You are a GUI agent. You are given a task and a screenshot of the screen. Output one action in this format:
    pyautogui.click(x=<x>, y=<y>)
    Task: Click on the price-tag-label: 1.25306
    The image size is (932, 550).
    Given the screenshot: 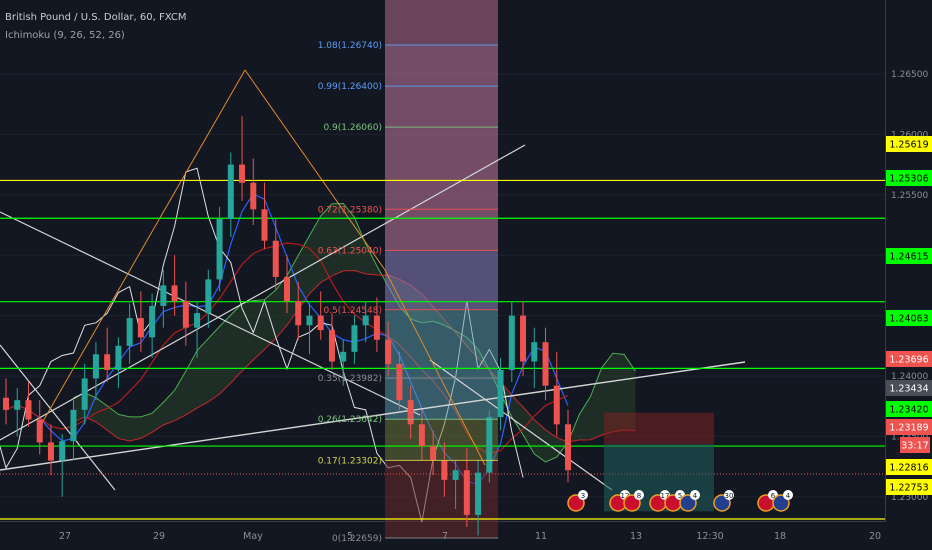 What is the action you would take?
    pyautogui.click(x=908, y=179)
    